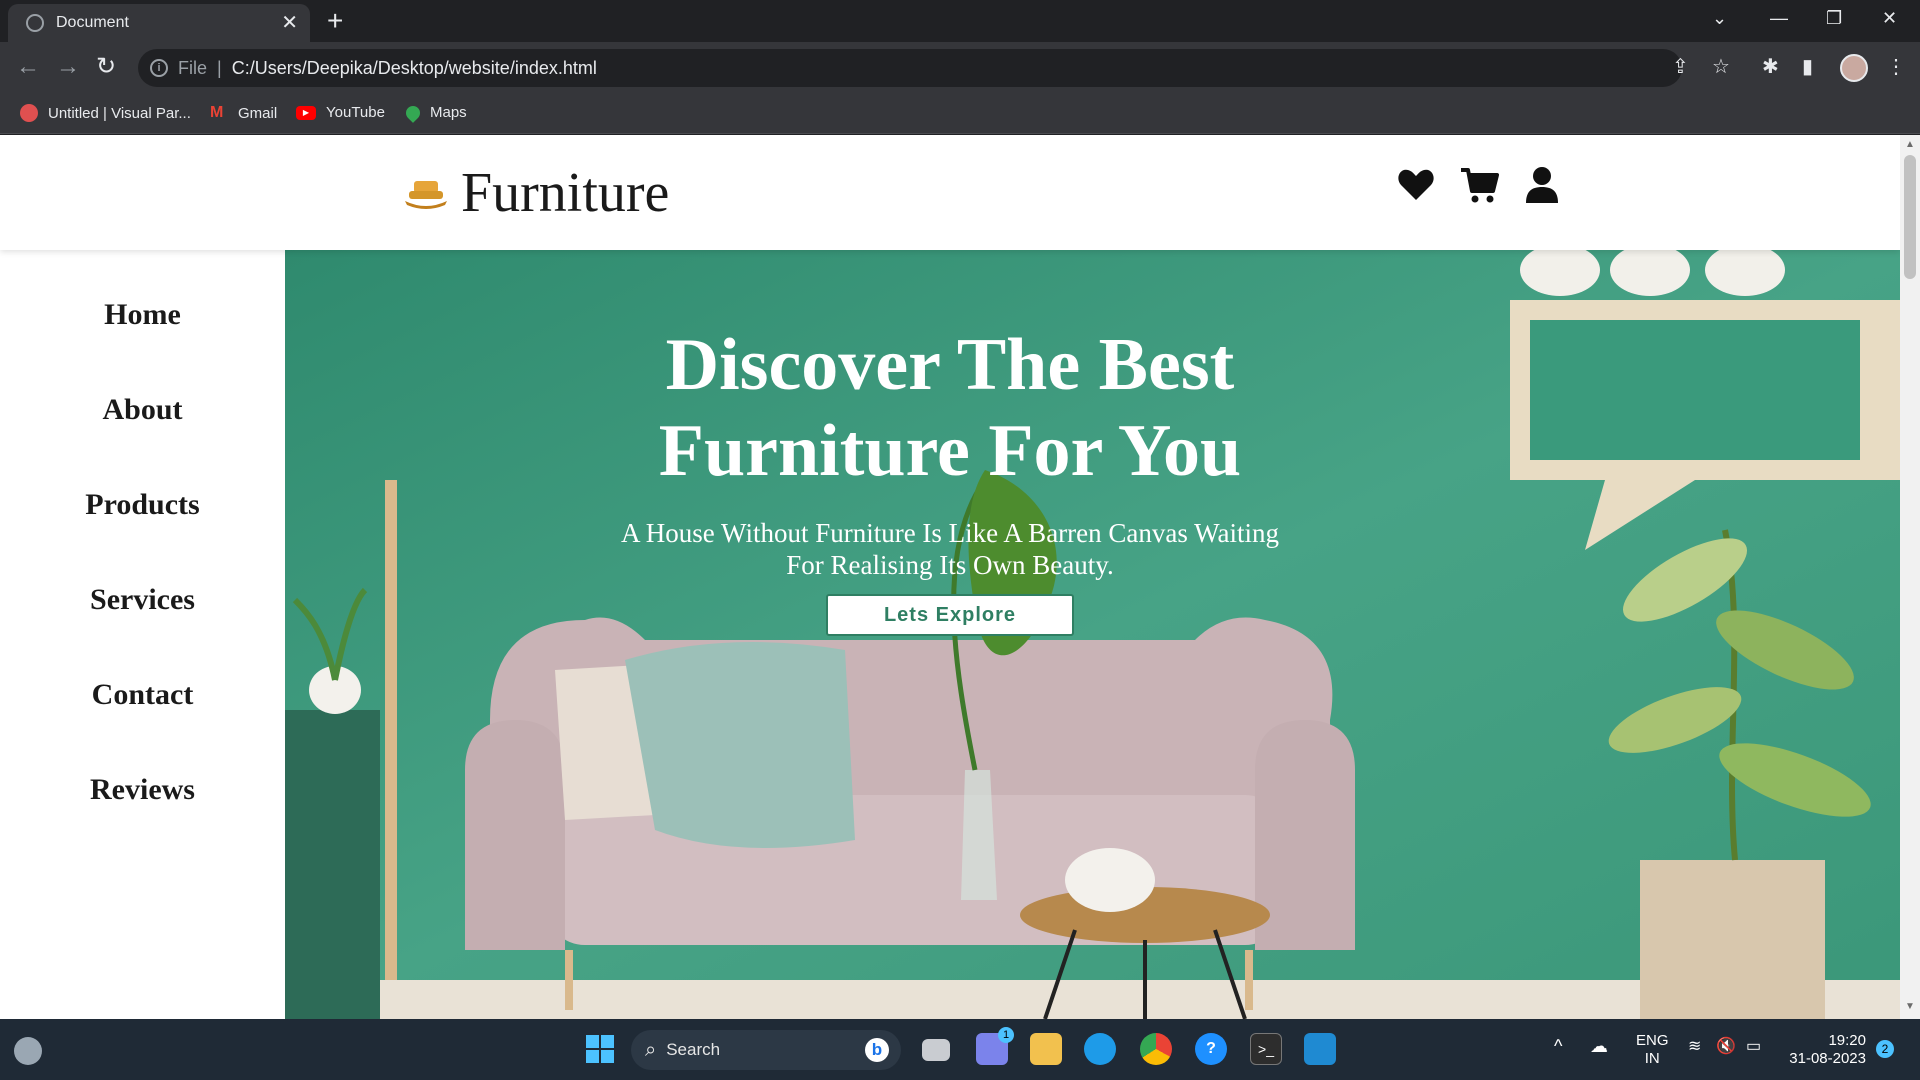 This screenshot has height=1080, width=1920. I want to click on bookmark-gmail: M Gmail, so click(243, 113).